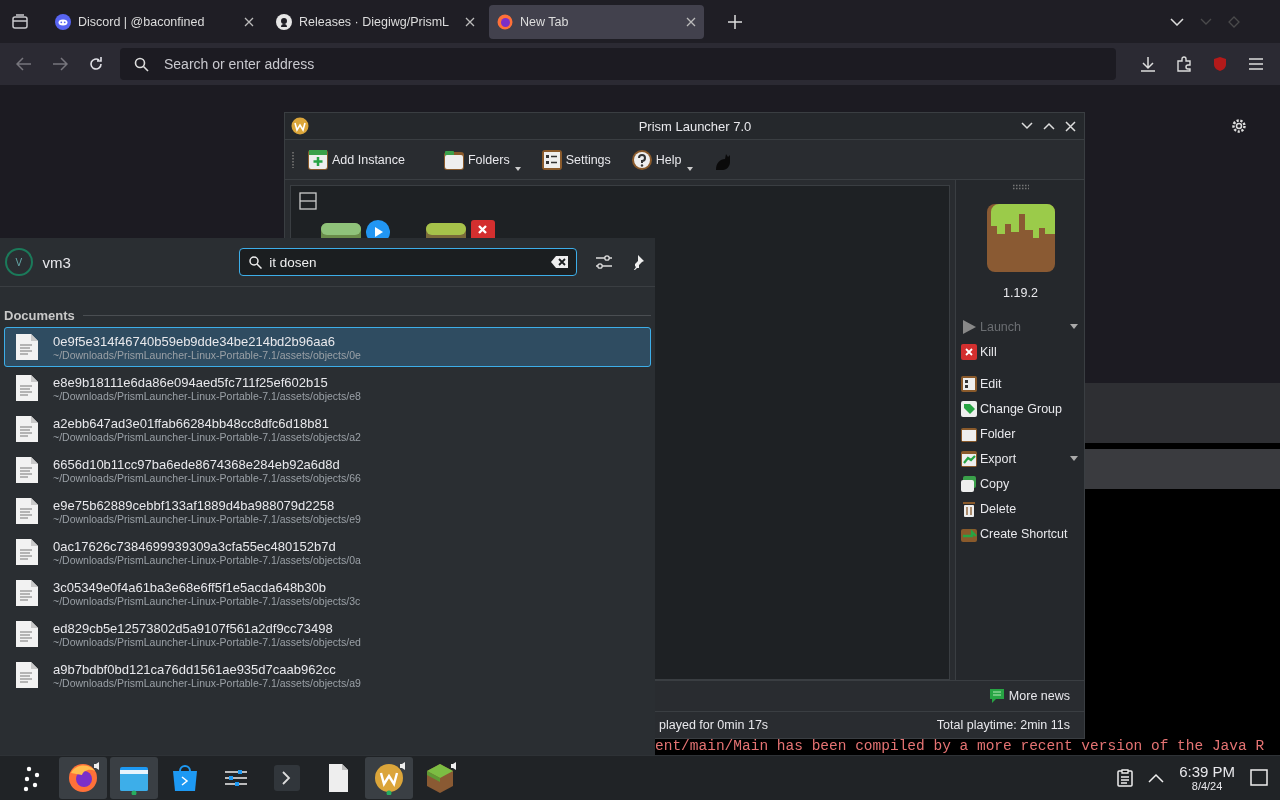 The image size is (1280, 800). What do you see at coordinates (308, 201) in the screenshot?
I see `group-collapse-icon` at bounding box center [308, 201].